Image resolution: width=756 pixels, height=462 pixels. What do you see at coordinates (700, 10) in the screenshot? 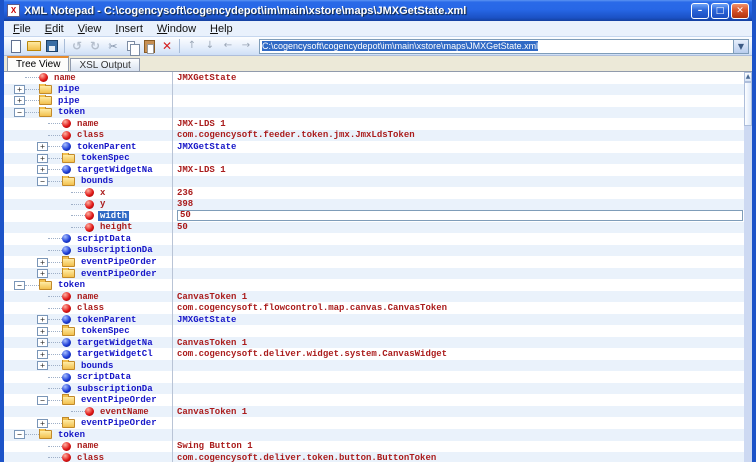
I see `minimize-button: –` at bounding box center [700, 10].